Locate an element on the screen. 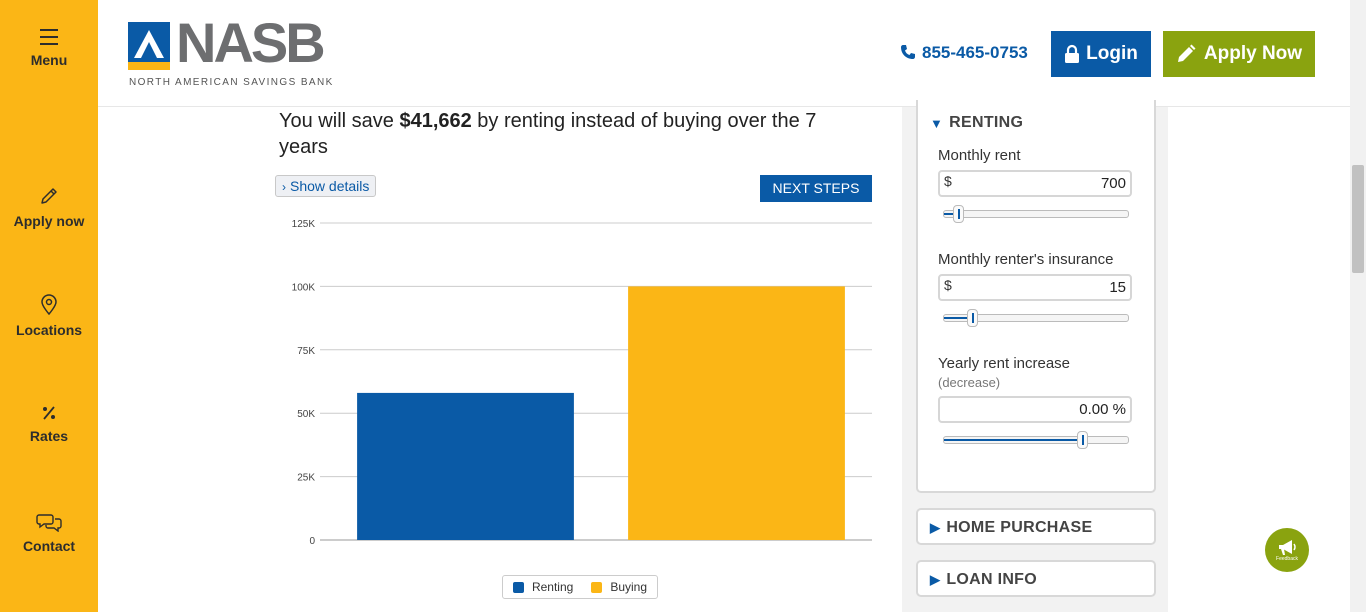  loan-info-panel: ▶ LOAN INFO is located at coordinates (1036, 578).